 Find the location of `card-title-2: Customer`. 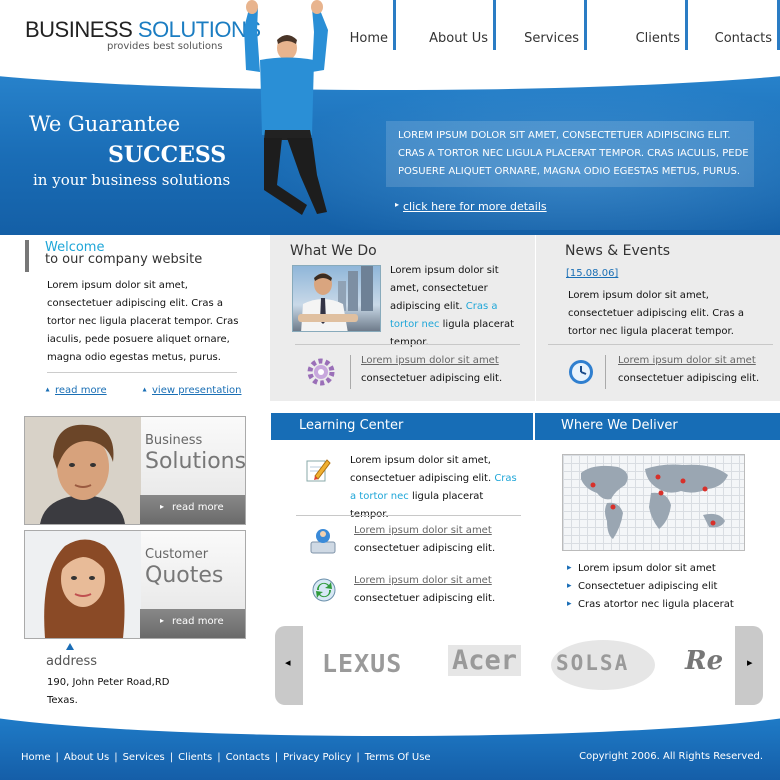

card-title-2: Customer is located at coordinates (177, 554).